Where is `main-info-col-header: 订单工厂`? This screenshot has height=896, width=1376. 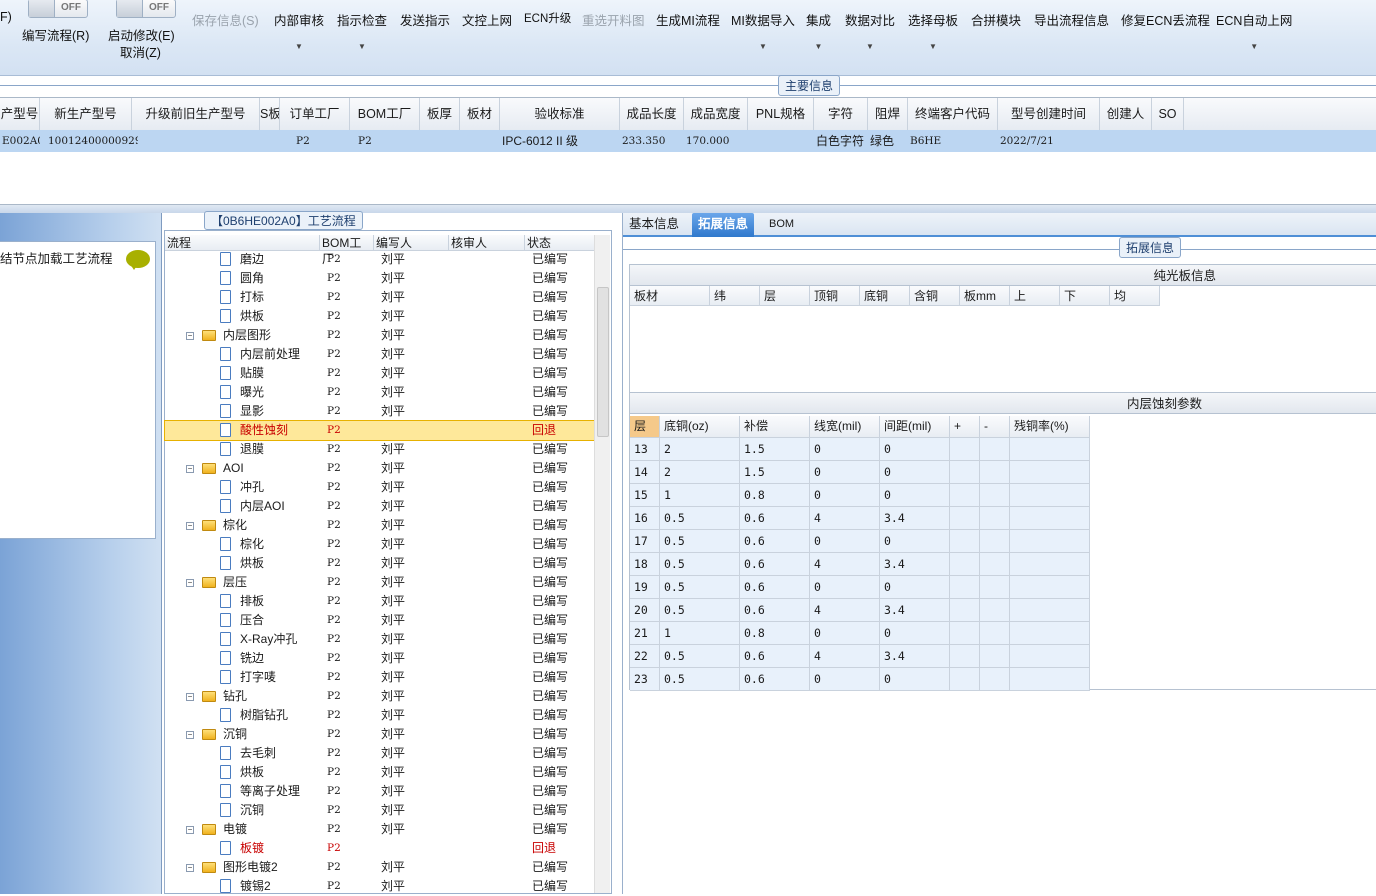 main-info-col-header: 订单工厂 is located at coordinates (315, 114).